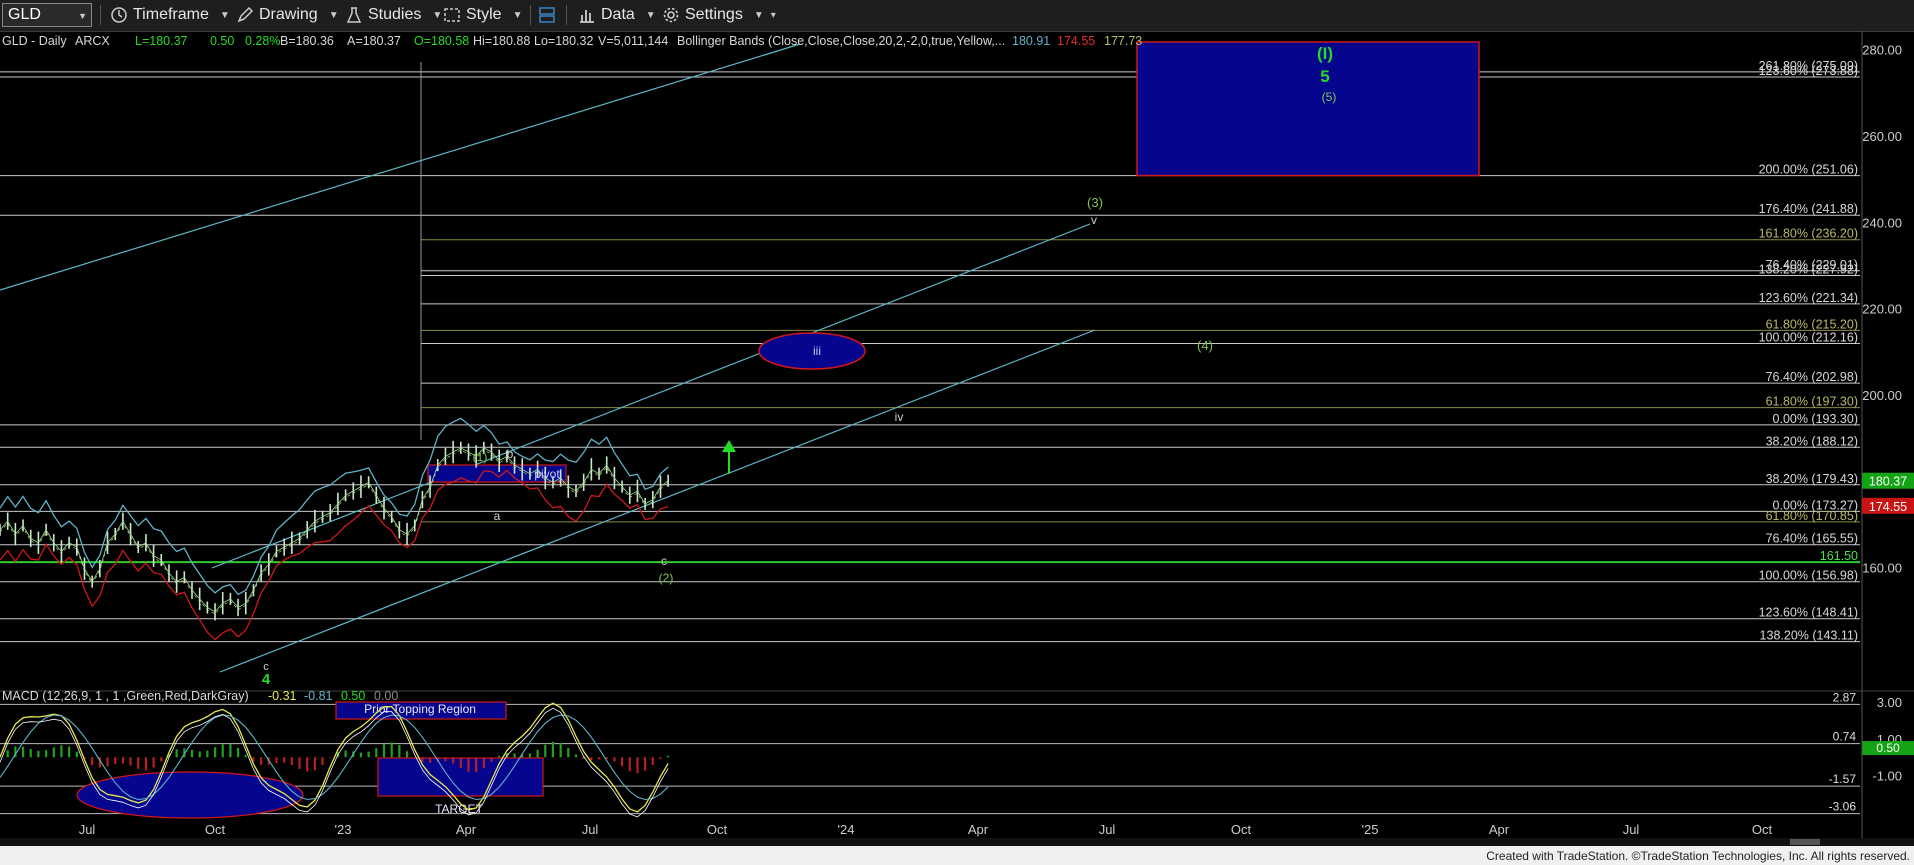 The height and width of the screenshot is (865, 1914). Describe the element at coordinates (666, 578) in the screenshot. I see `wave-label: (2)` at that location.